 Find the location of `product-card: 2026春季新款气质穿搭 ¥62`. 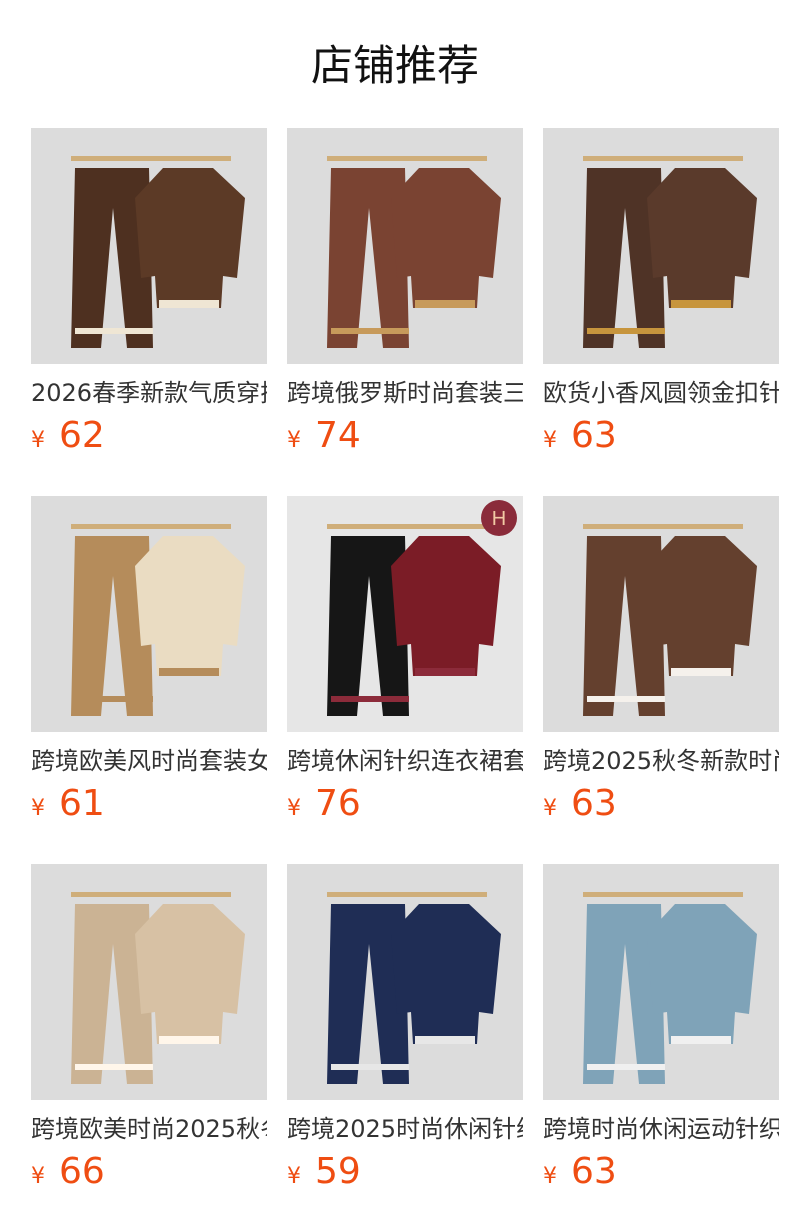

product-card: 2026春季新款气质穿搭 ¥62 is located at coordinates (149, 293).